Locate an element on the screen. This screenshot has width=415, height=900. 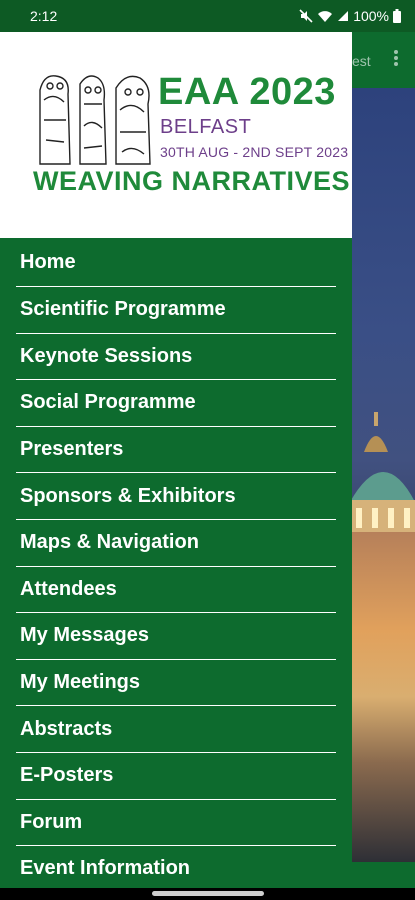
logo-tagline: WEAVING NARRATIVES is located at coordinates (192, 181).